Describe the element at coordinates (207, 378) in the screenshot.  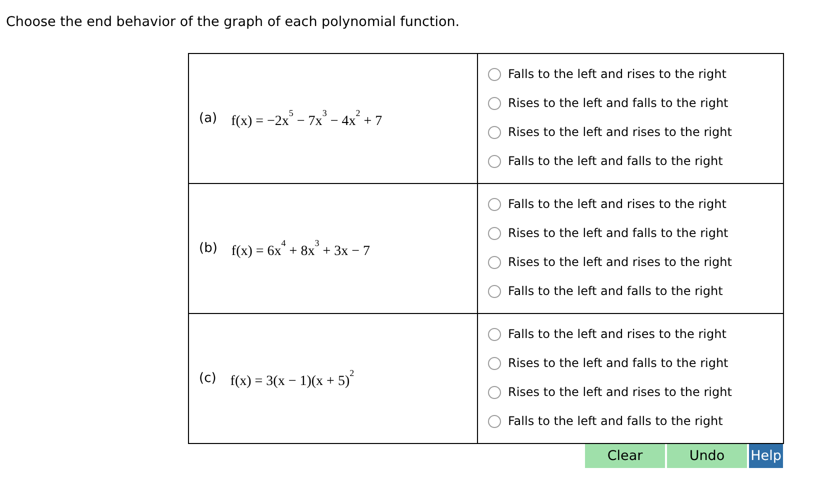
I see `problem-label: (c)` at that location.